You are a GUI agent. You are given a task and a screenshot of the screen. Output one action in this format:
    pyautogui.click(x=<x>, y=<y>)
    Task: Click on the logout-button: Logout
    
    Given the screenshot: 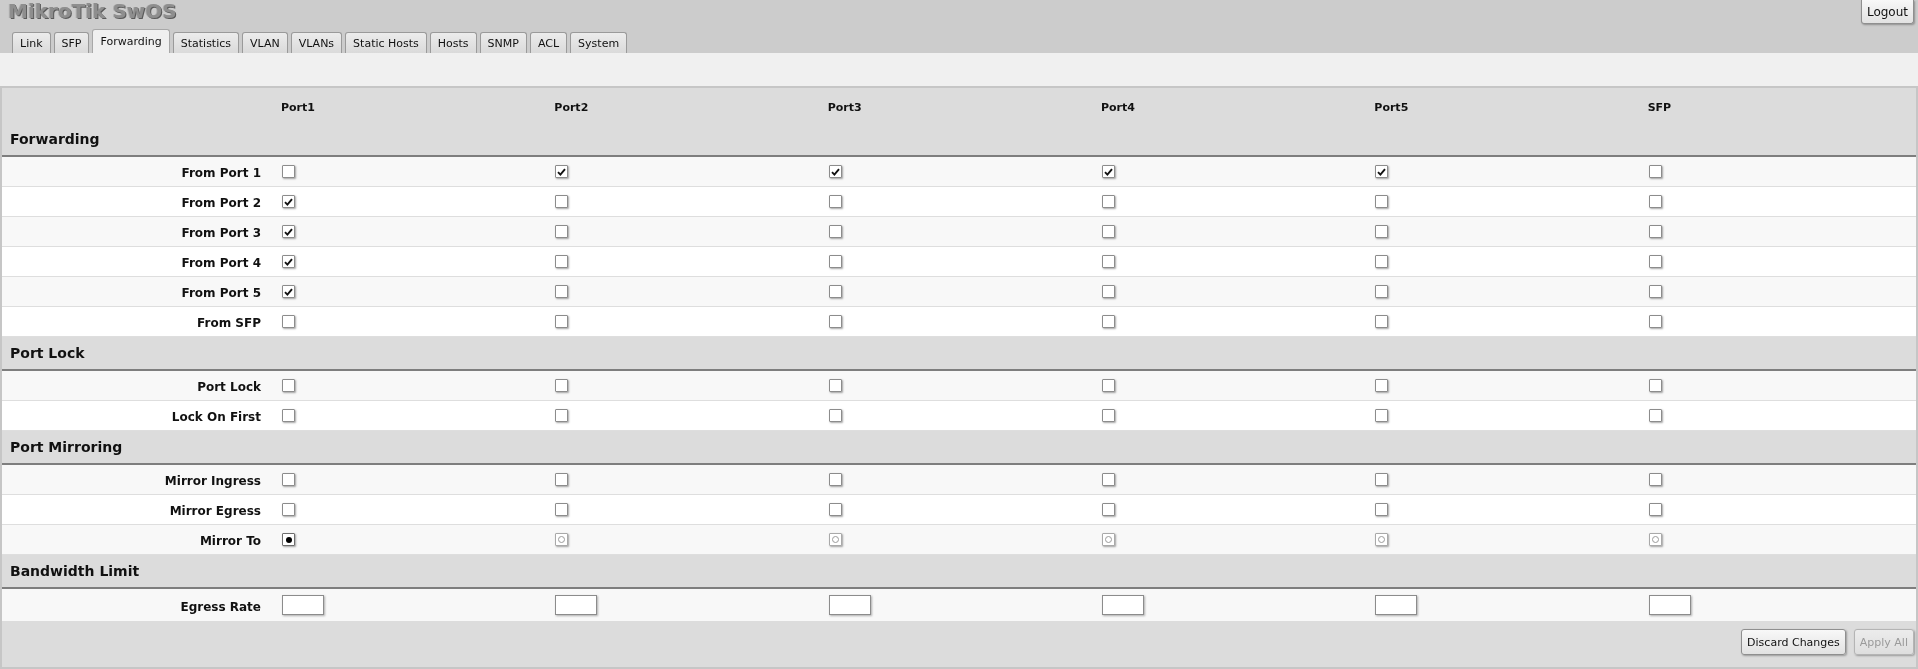 What is the action you would take?
    pyautogui.click(x=1887, y=12)
    